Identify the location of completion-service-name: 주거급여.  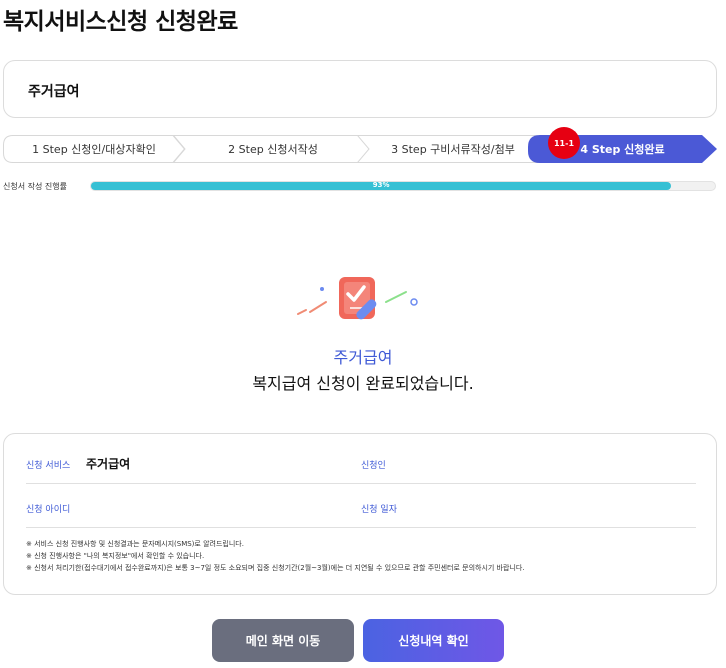
(363, 357).